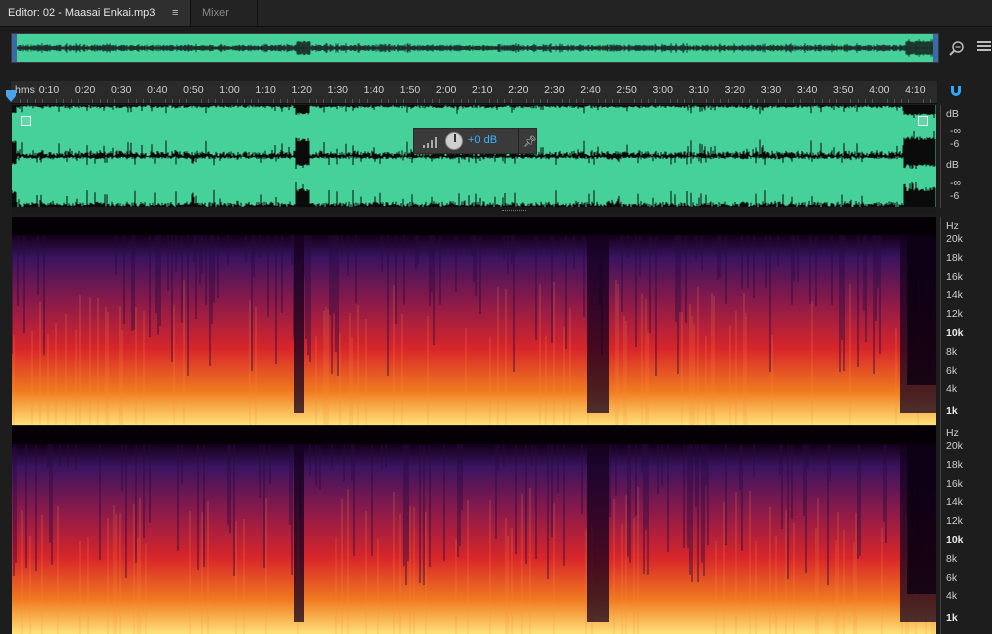 This screenshot has height=634, width=992. I want to click on ruler-label: 3:00, so click(662, 90).